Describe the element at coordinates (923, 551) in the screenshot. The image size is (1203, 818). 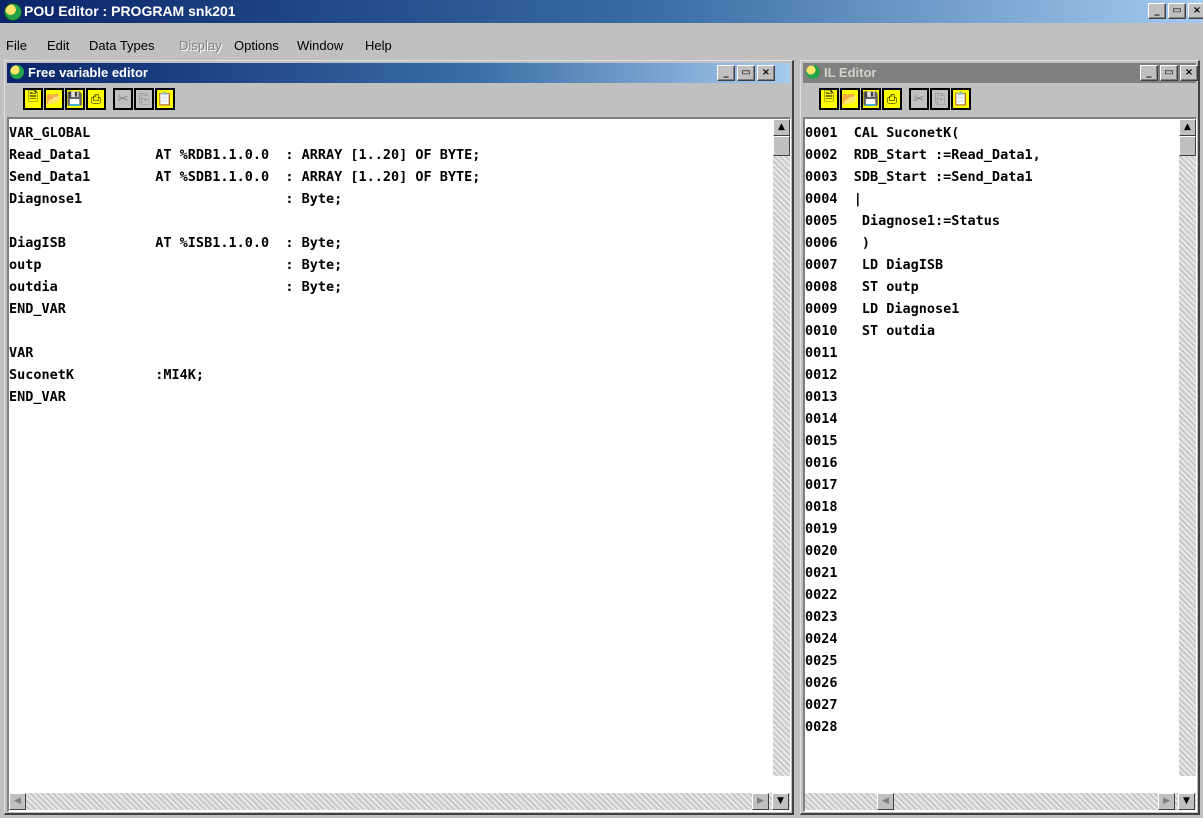
I see `il-line: 0020` at that location.